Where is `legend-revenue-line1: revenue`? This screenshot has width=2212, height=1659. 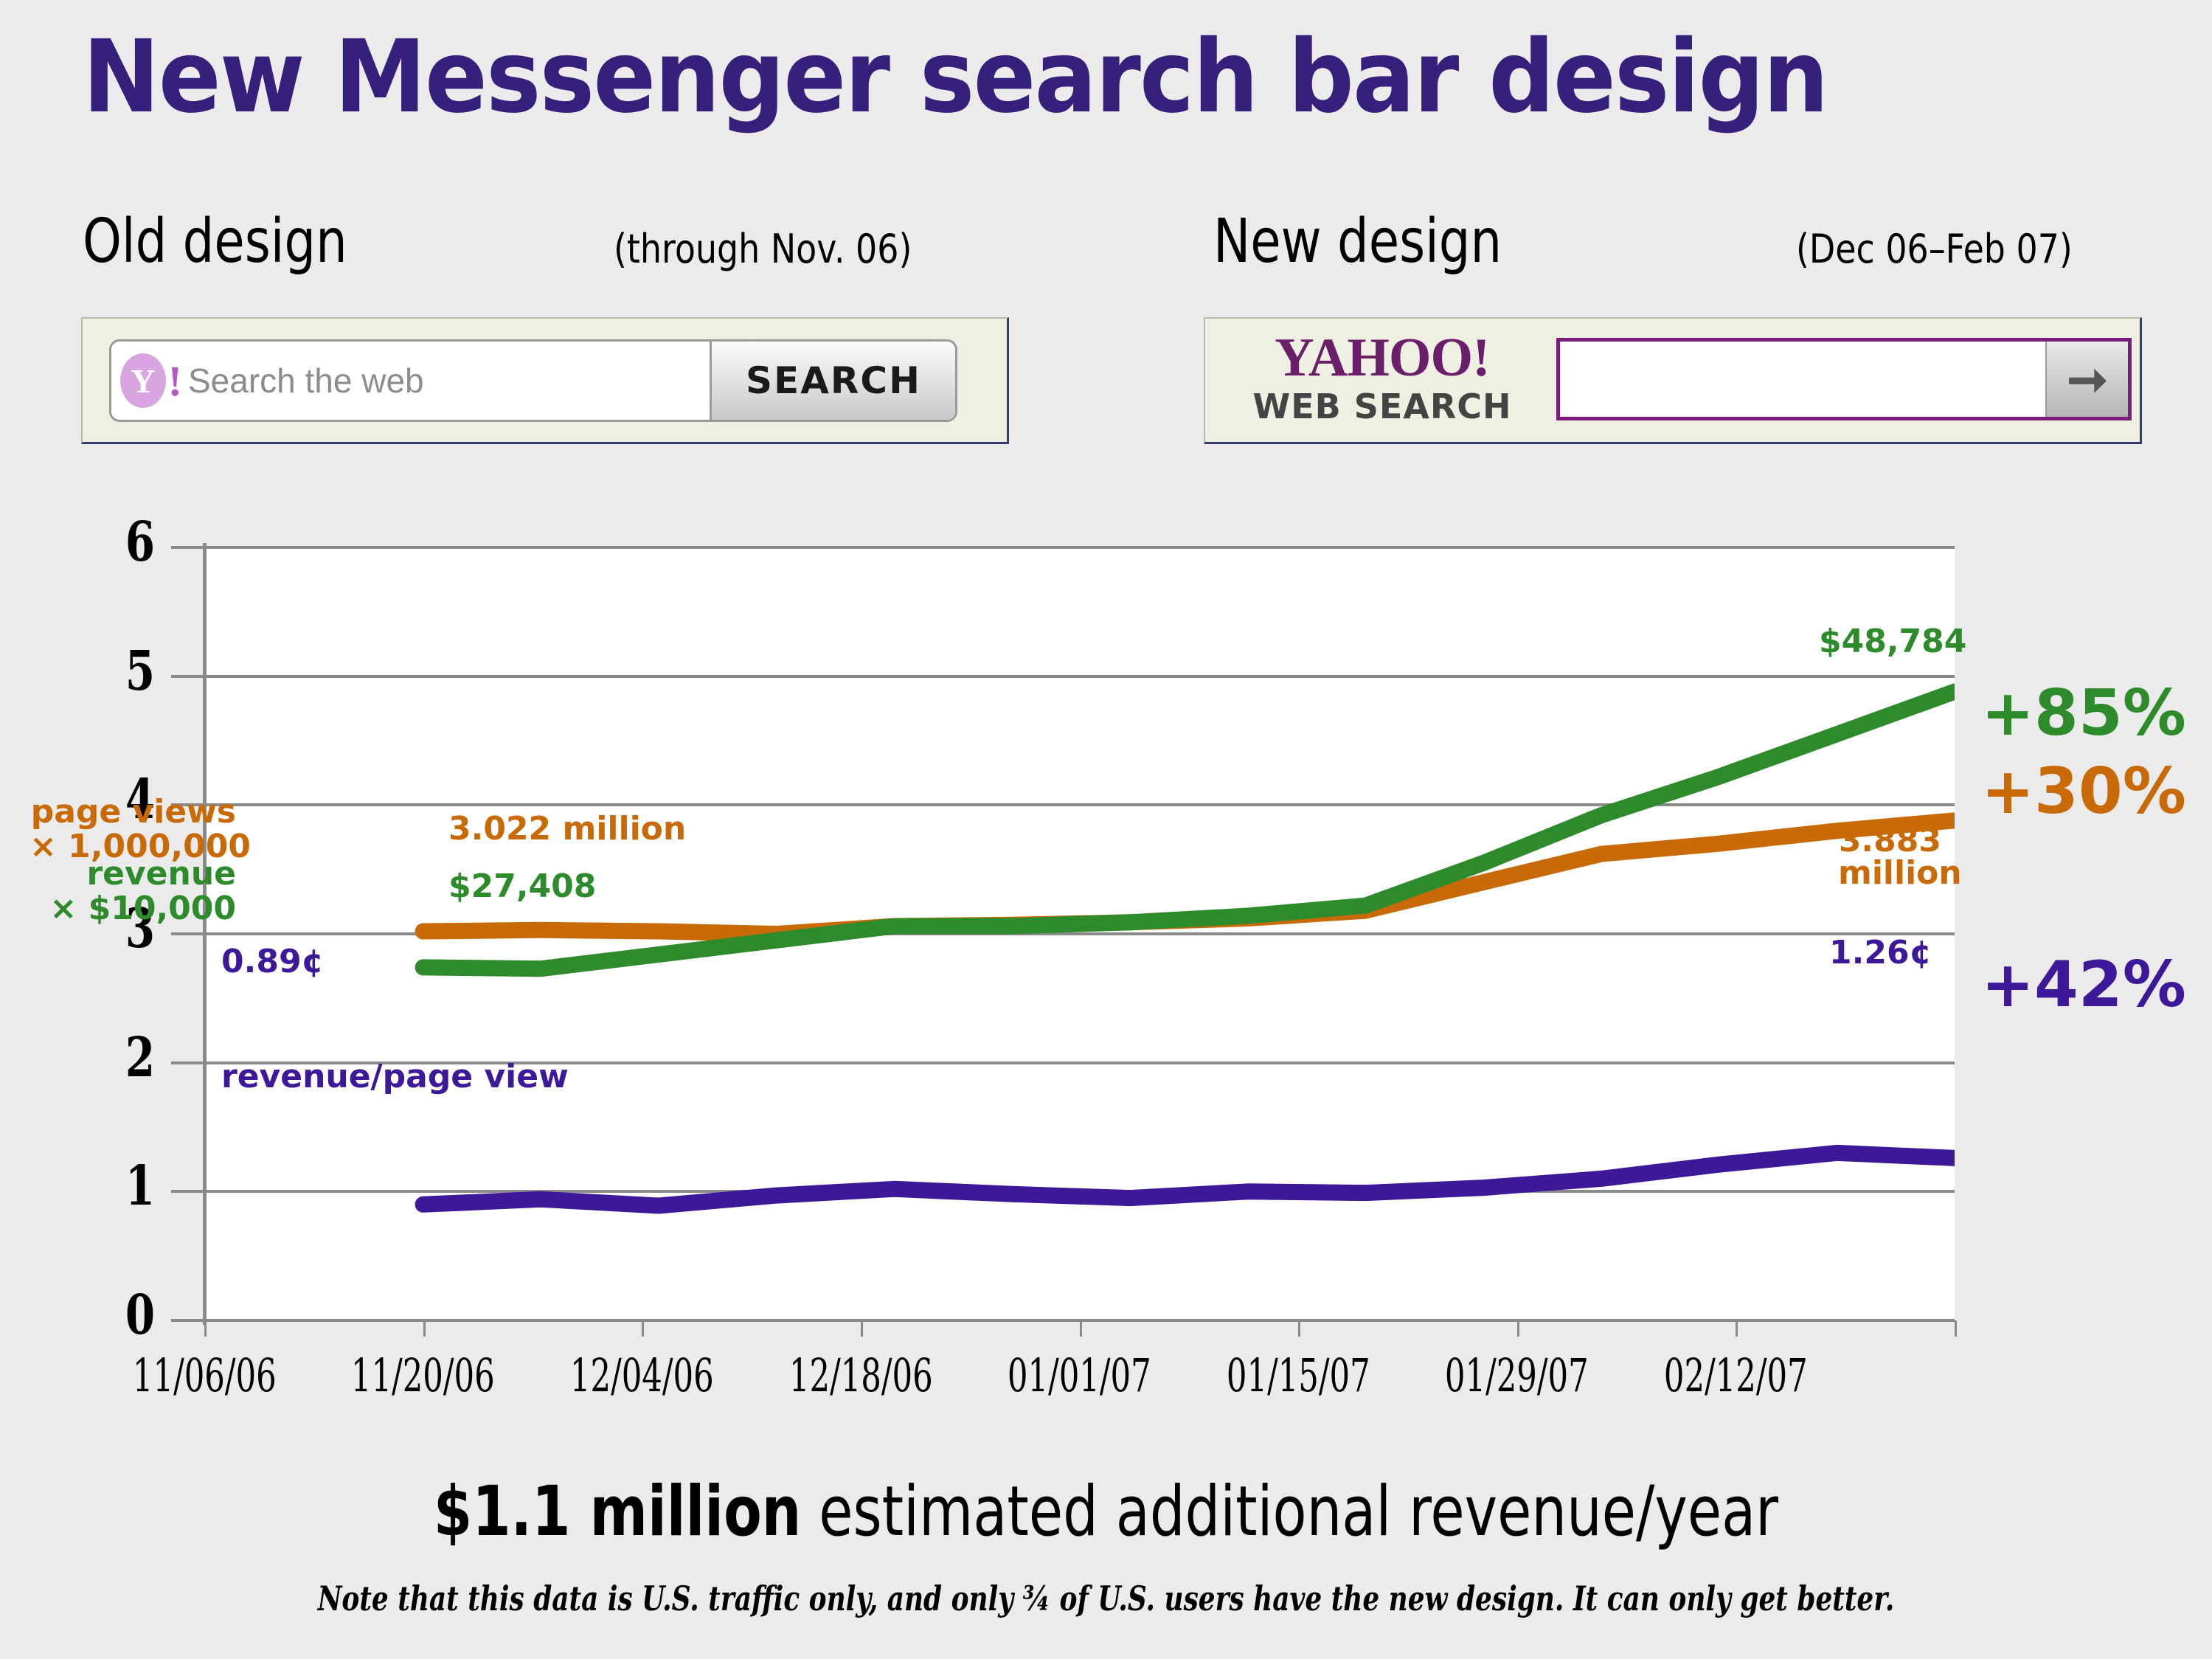 legend-revenue-line1: revenue is located at coordinates (161, 874).